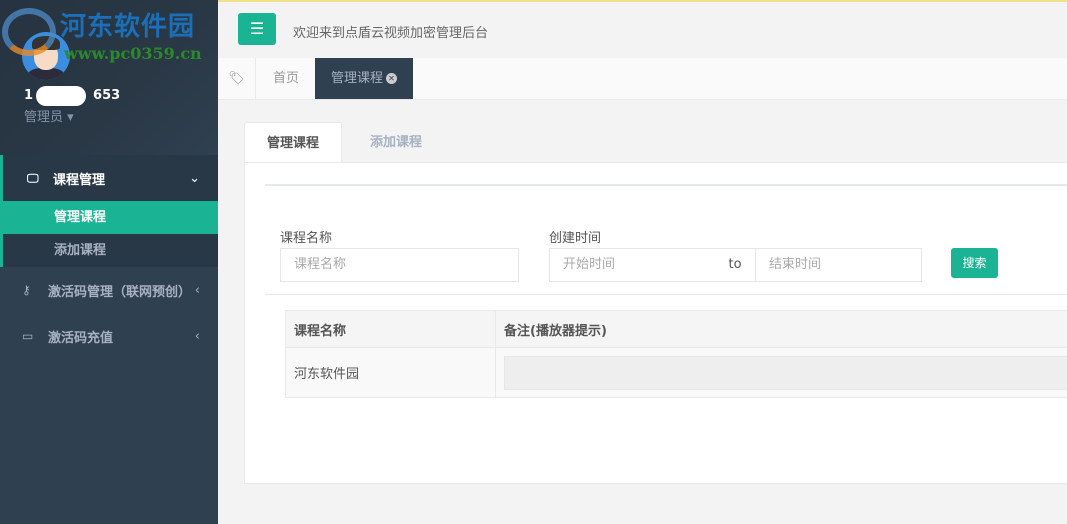 The height and width of the screenshot is (524, 1067). What do you see at coordinates (237, 78) in the screenshot?
I see `tag-icon: 🏷︎` at bounding box center [237, 78].